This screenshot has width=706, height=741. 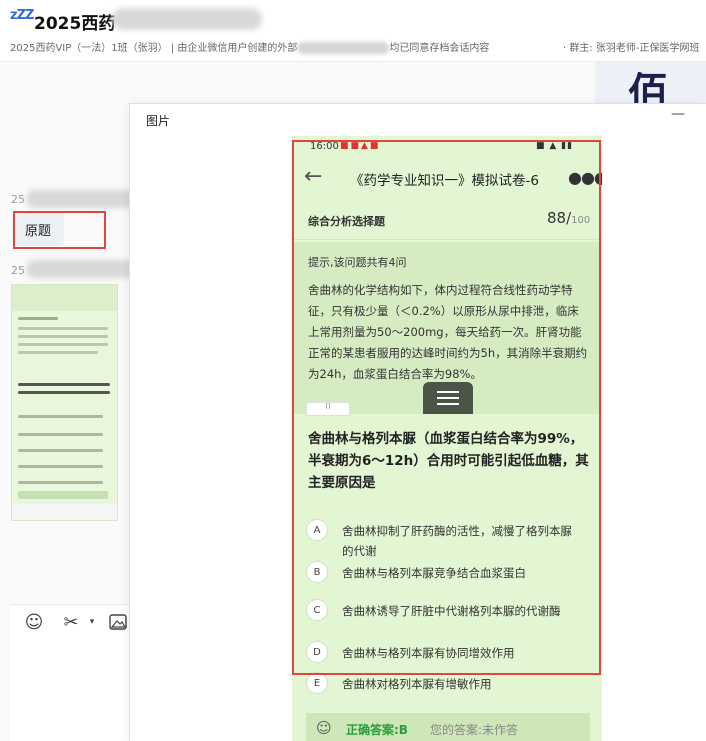 I want to click on image-thumbnail, so click(x=64, y=402).